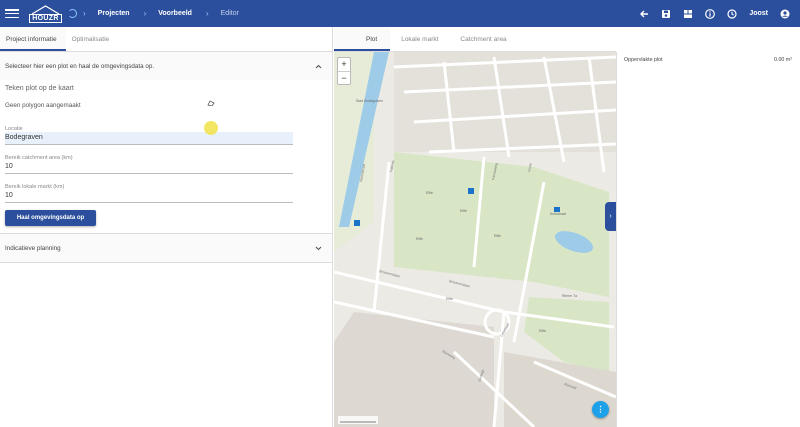  What do you see at coordinates (666, 14) in the screenshot?
I see `save-icon` at bounding box center [666, 14].